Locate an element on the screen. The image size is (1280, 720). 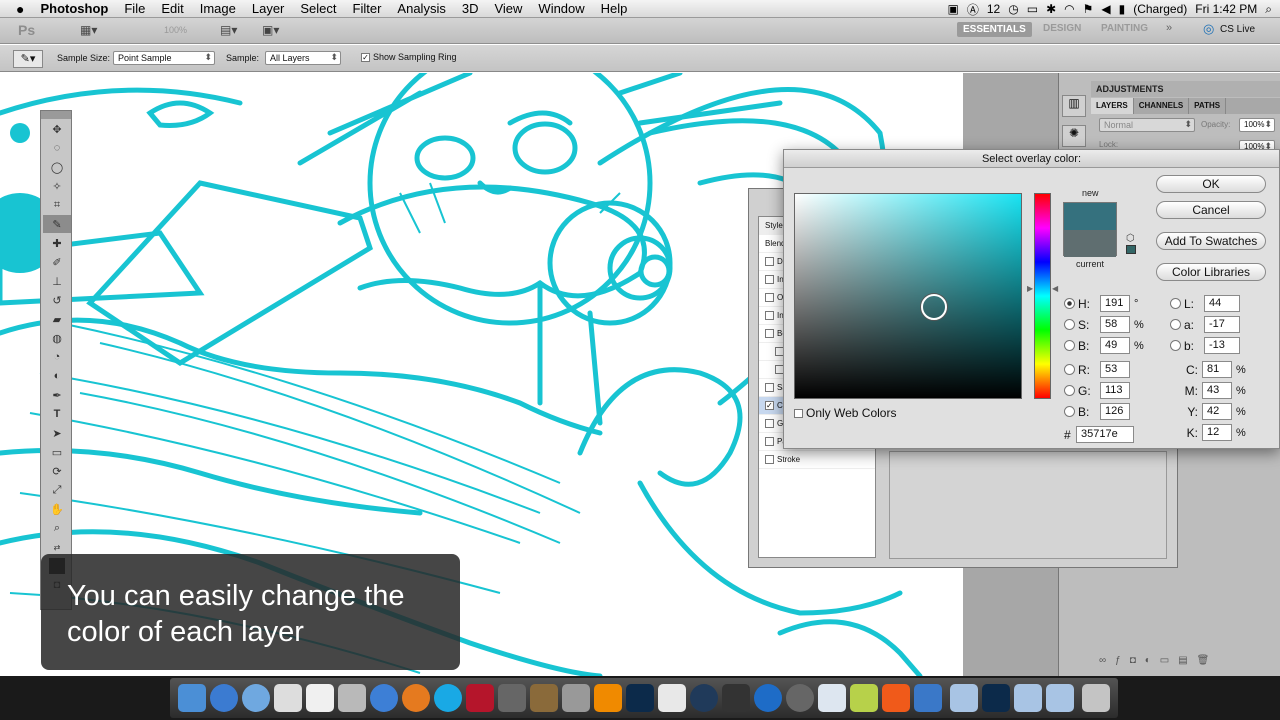
style-checkbox-checked: ✓ is located at coordinates (769, 406).